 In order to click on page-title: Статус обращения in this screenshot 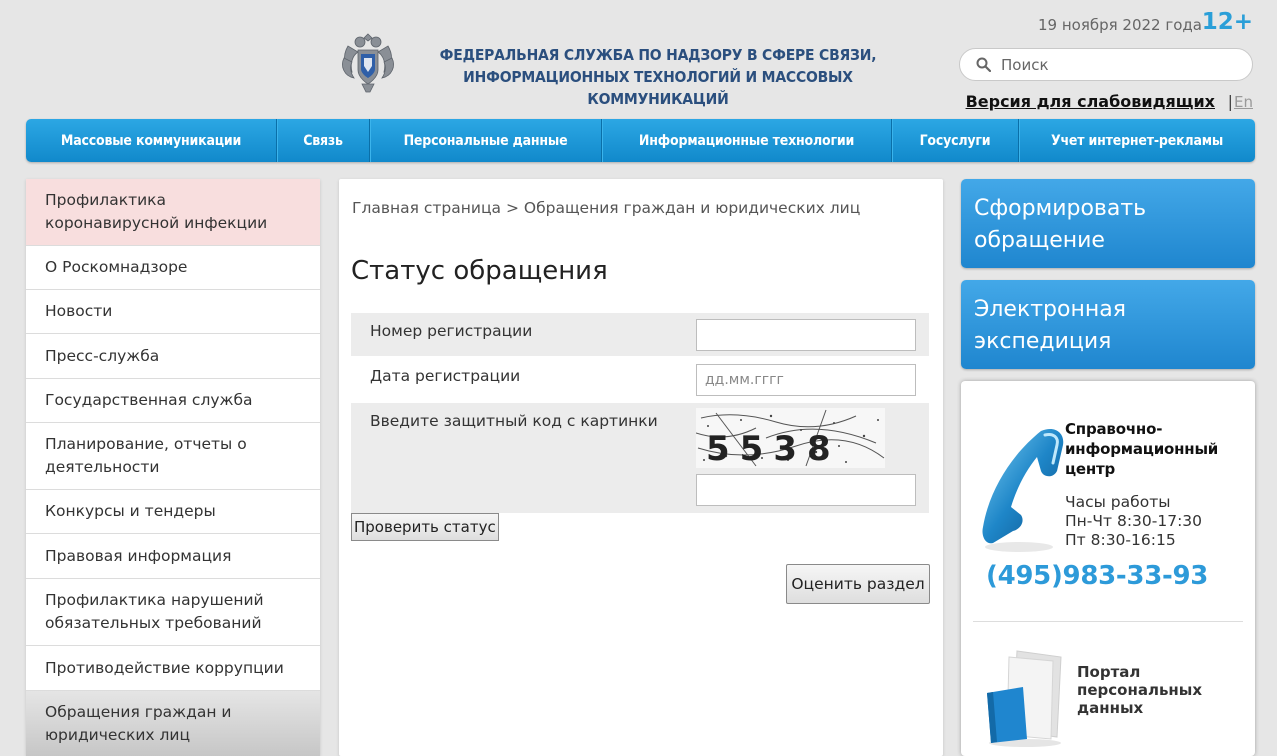, I will do `click(479, 271)`.